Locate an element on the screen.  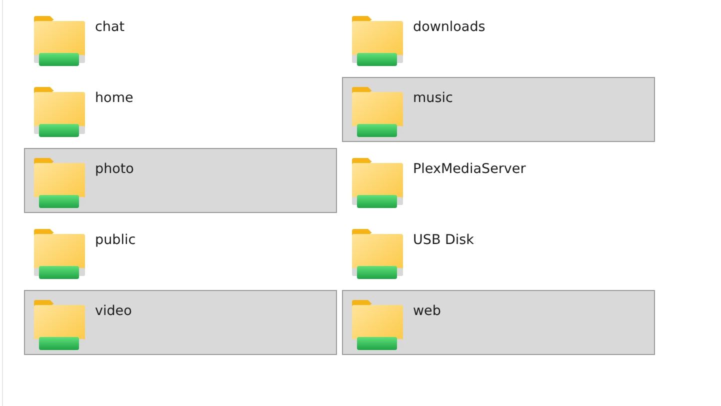
folder-tile: home is located at coordinates (180, 109).